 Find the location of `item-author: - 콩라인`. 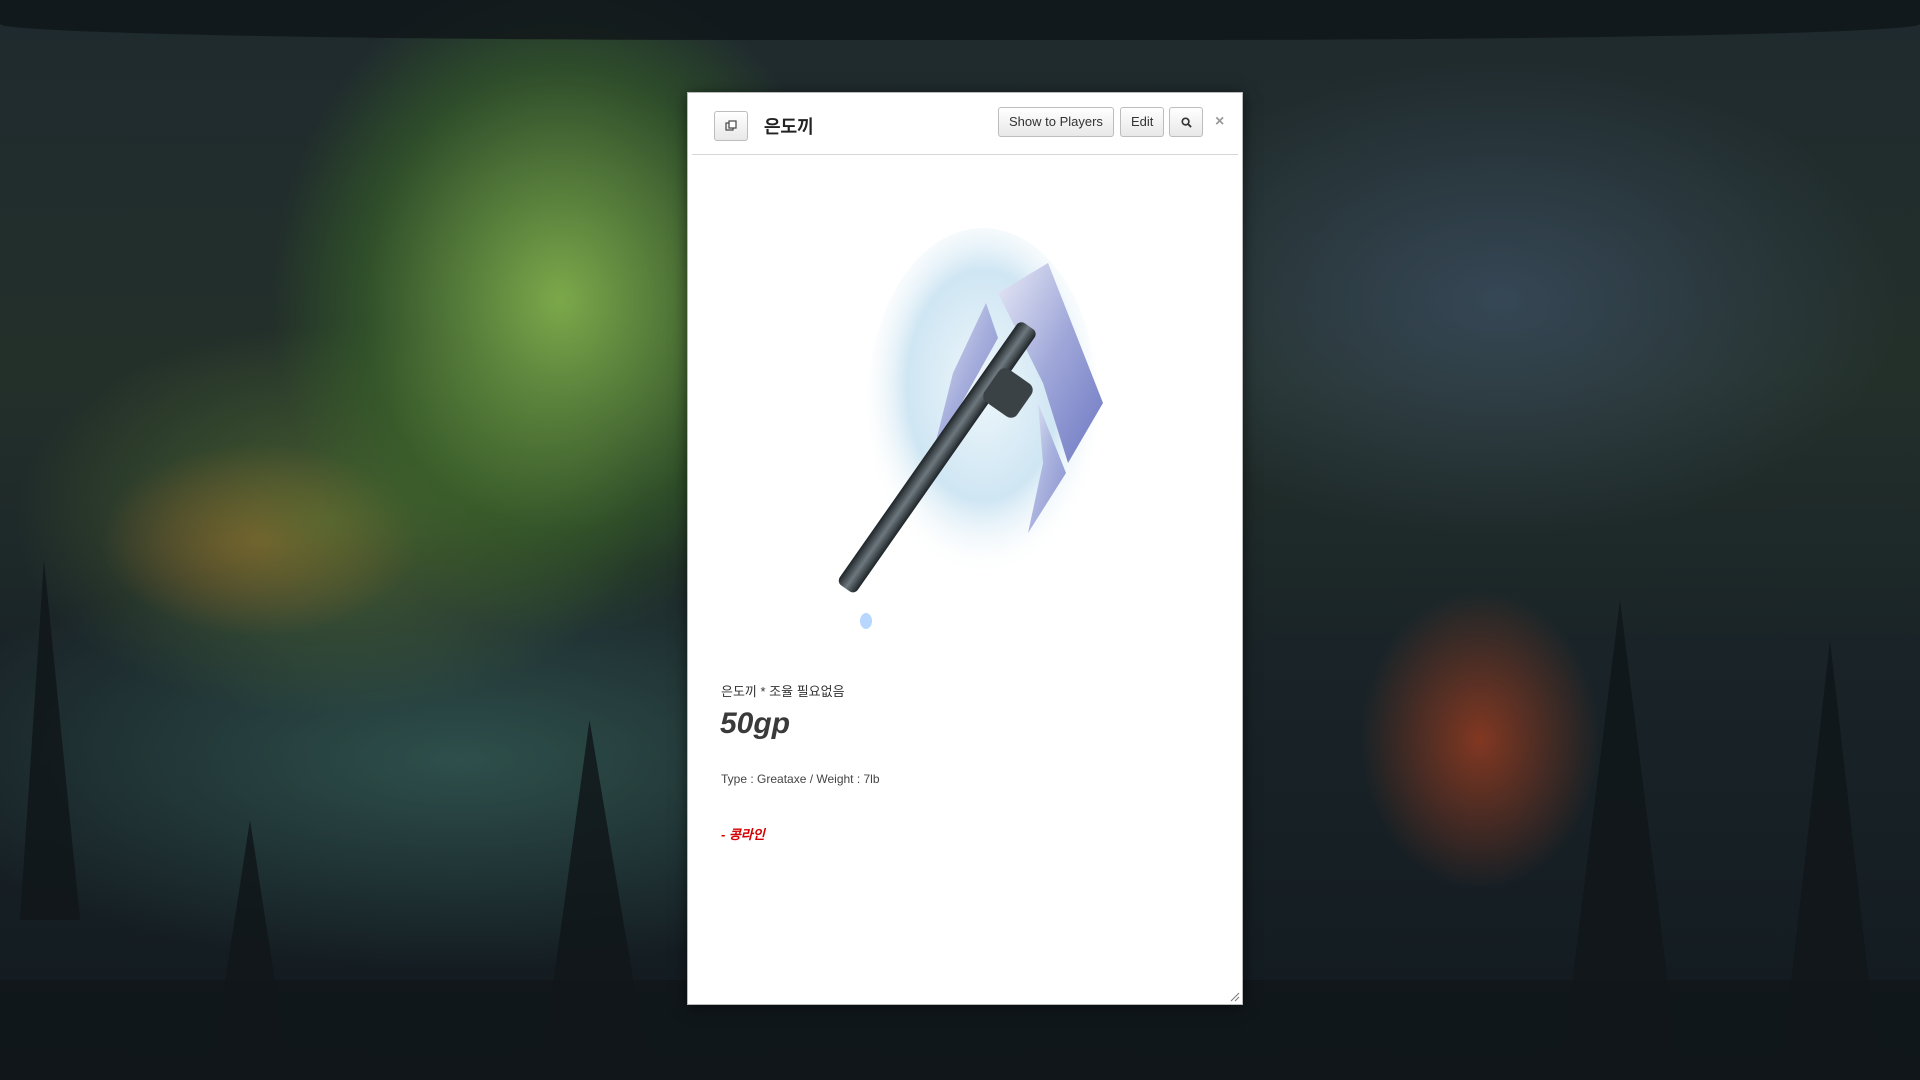

item-author: - 콩라인 is located at coordinates (743, 834).